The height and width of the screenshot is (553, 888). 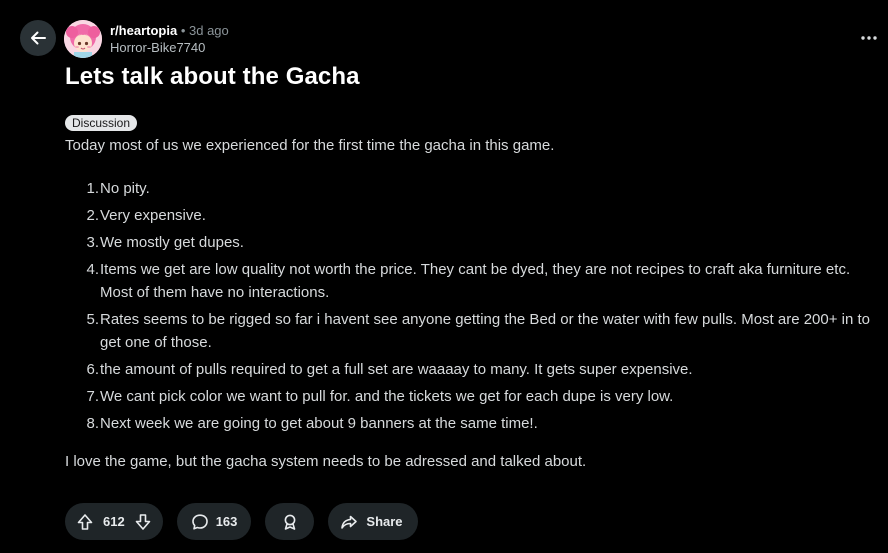 What do you see at coordinates (172, 242) in the screenshot?
I see `list-item-text: We mostly get dupes.` at bounding box center [172, 242].